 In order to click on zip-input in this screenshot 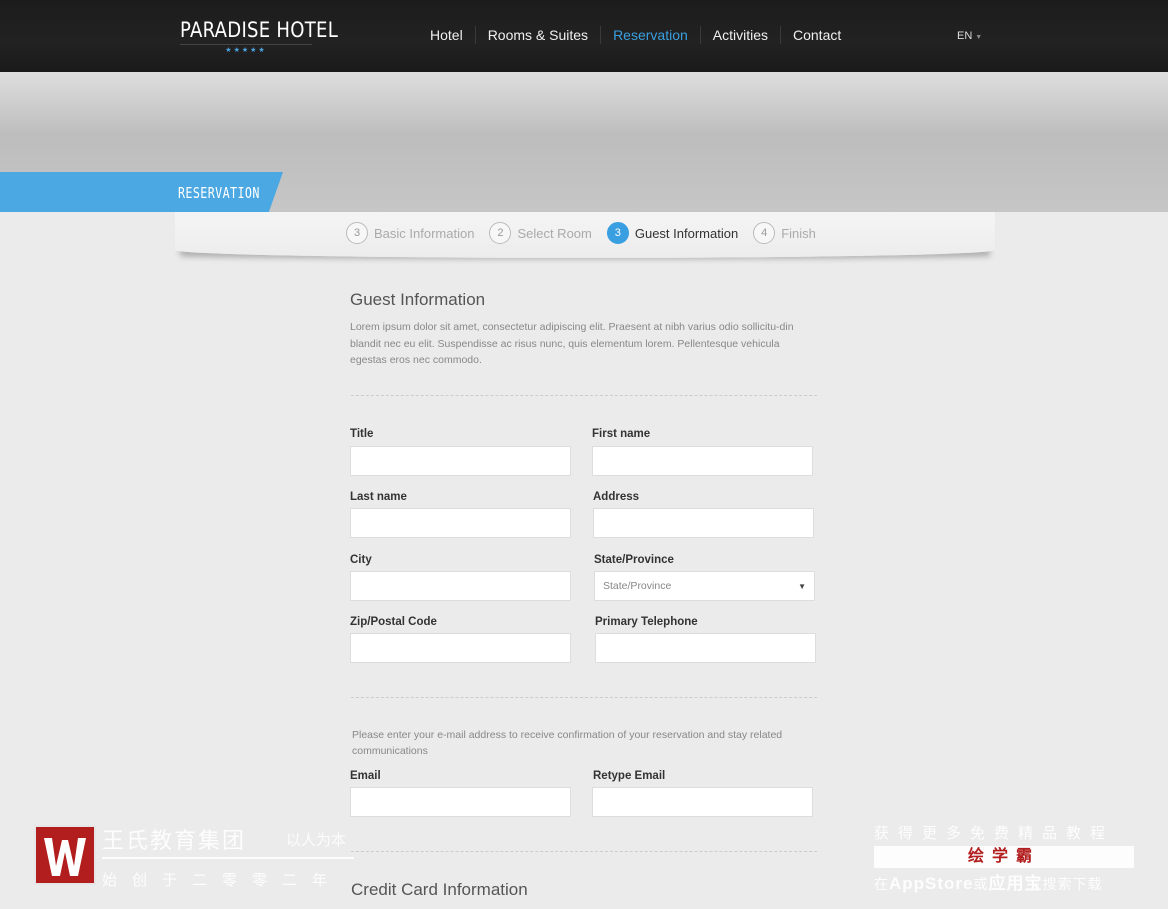, I will do `click(460, 648)`.